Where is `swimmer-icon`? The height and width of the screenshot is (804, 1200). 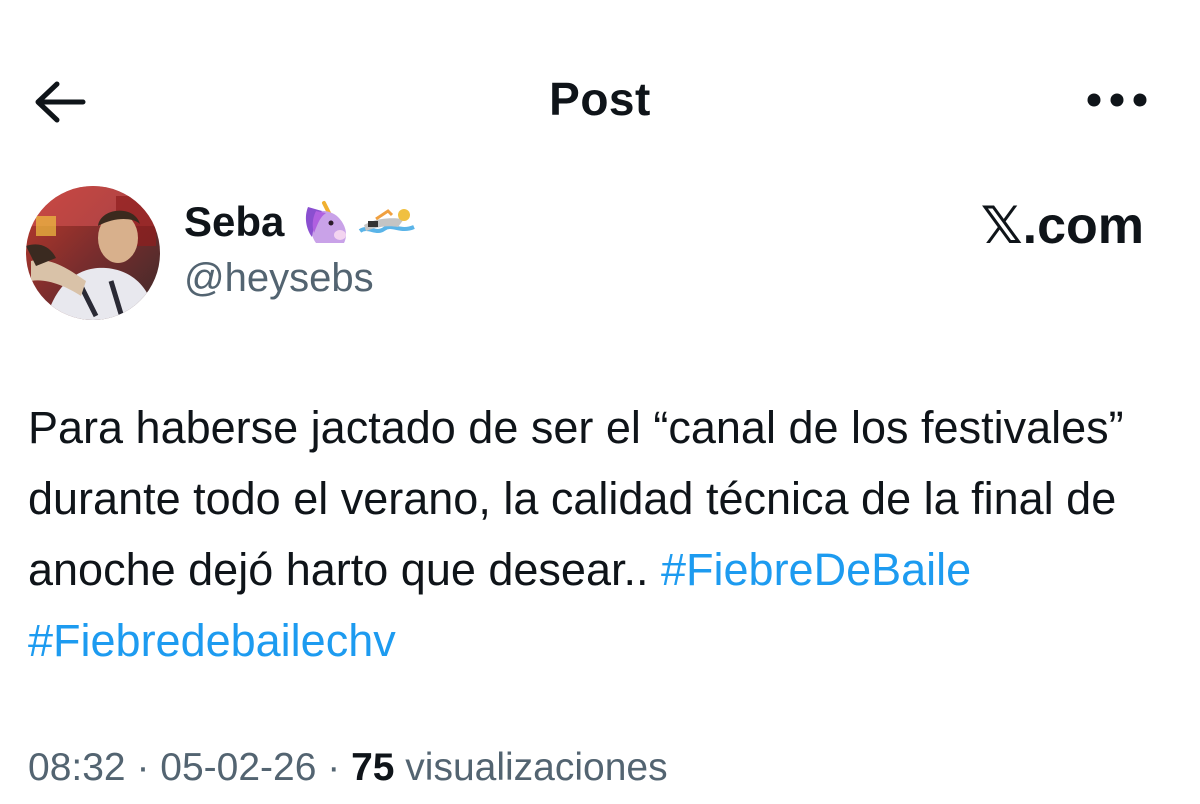
swimmer-icon is located at coordinates (387, 221).